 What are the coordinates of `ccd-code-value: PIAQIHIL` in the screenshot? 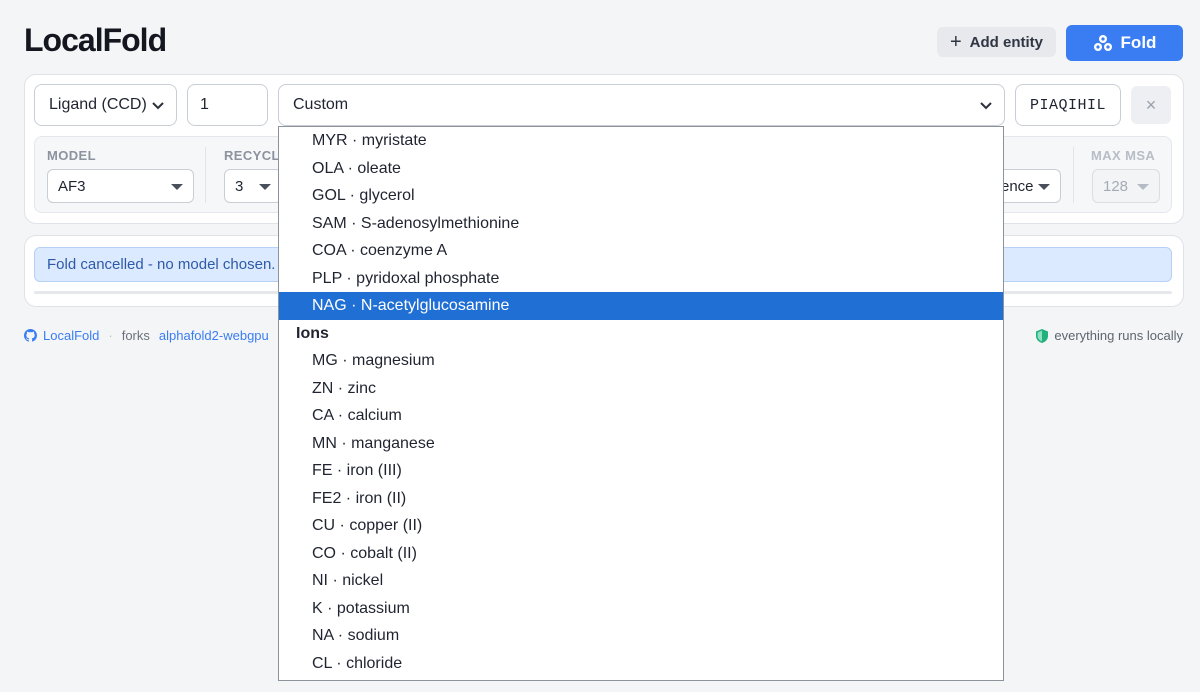 It's located at (1068, 105).